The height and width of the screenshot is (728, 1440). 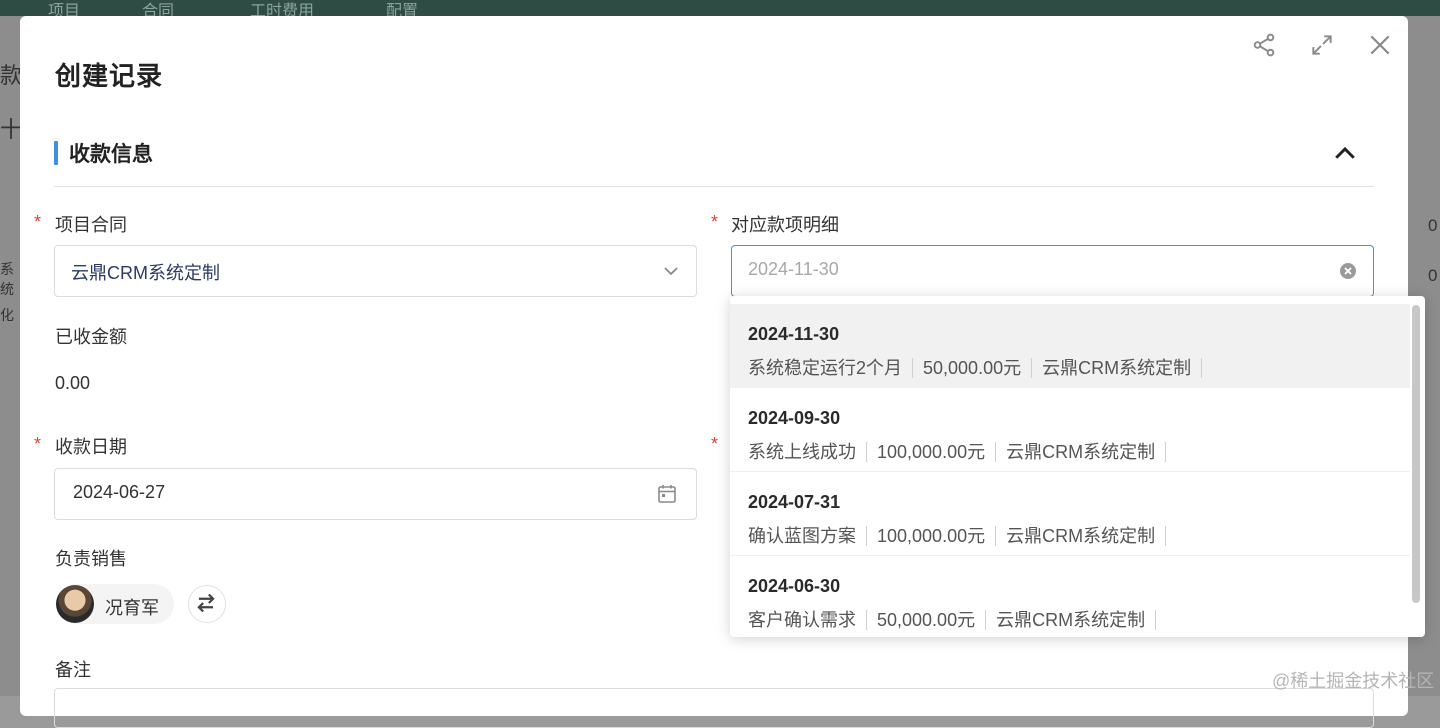 What do you see at coordinates (1345, 154) in the screenshot?
I see `chevron-up-icon` at bounding box center [1345, 154].